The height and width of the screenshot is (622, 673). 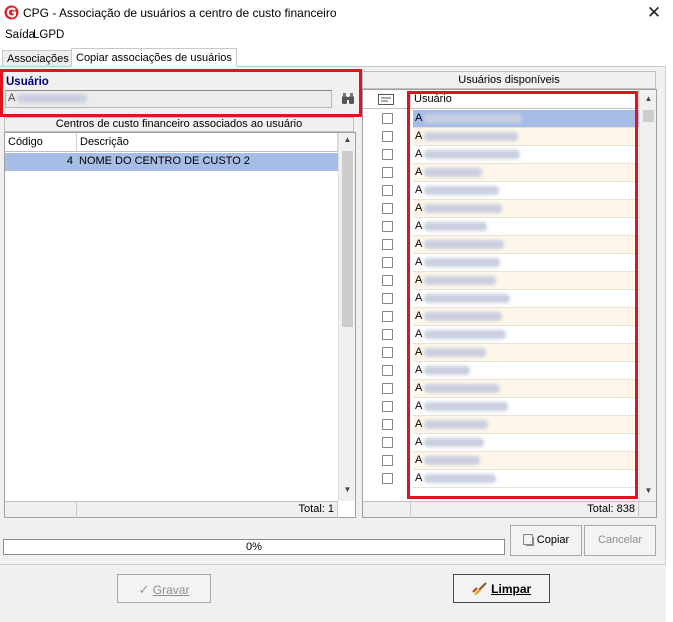 What do you see at coordinates (207, 142) in the screenshot?
I see `column-header-descricao: Descrição` at bounding box center [207, 142].